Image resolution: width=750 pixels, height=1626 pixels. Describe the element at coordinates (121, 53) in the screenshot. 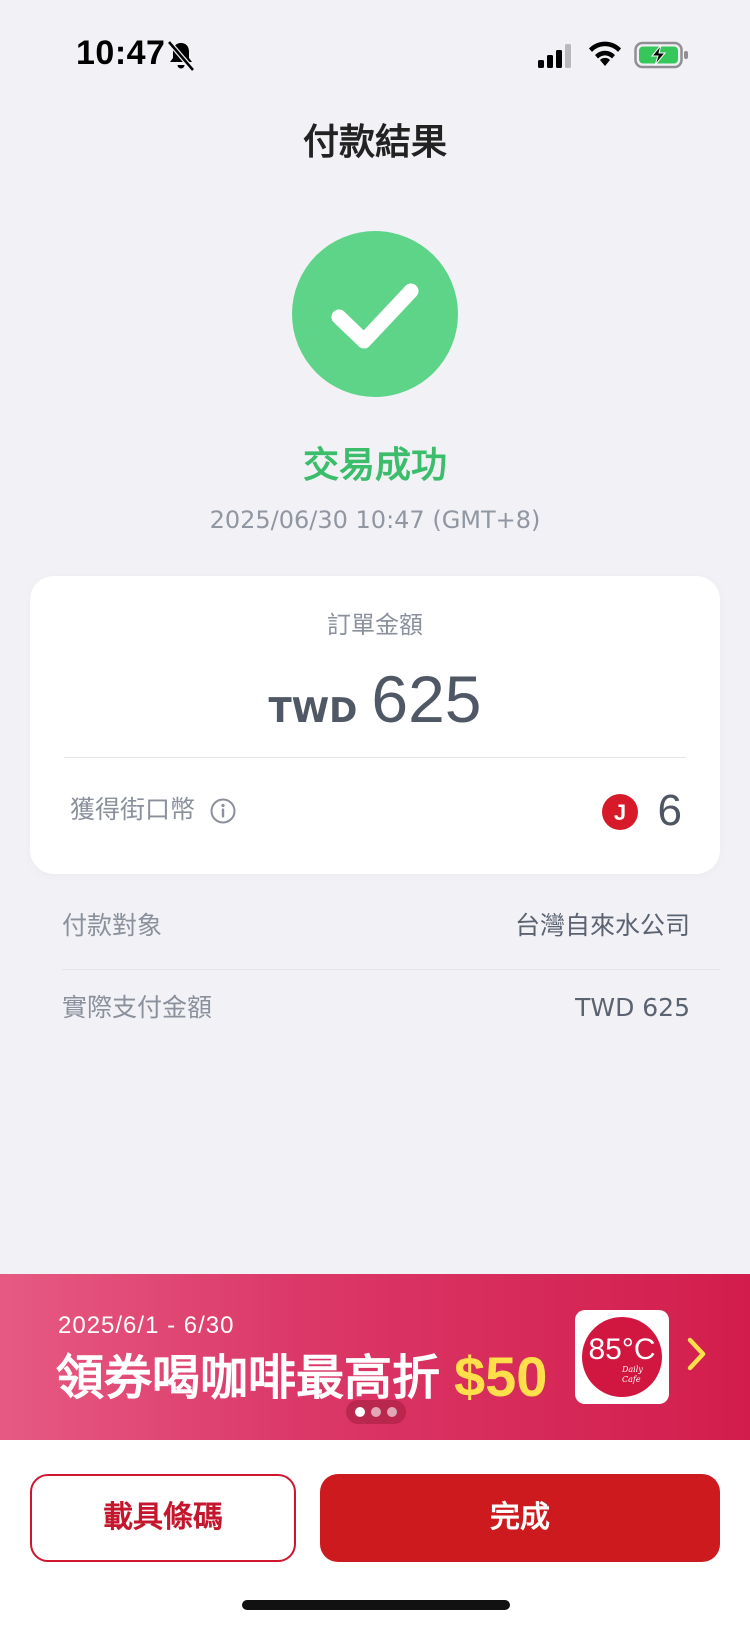

I see `status-time: 10:47` at that location.